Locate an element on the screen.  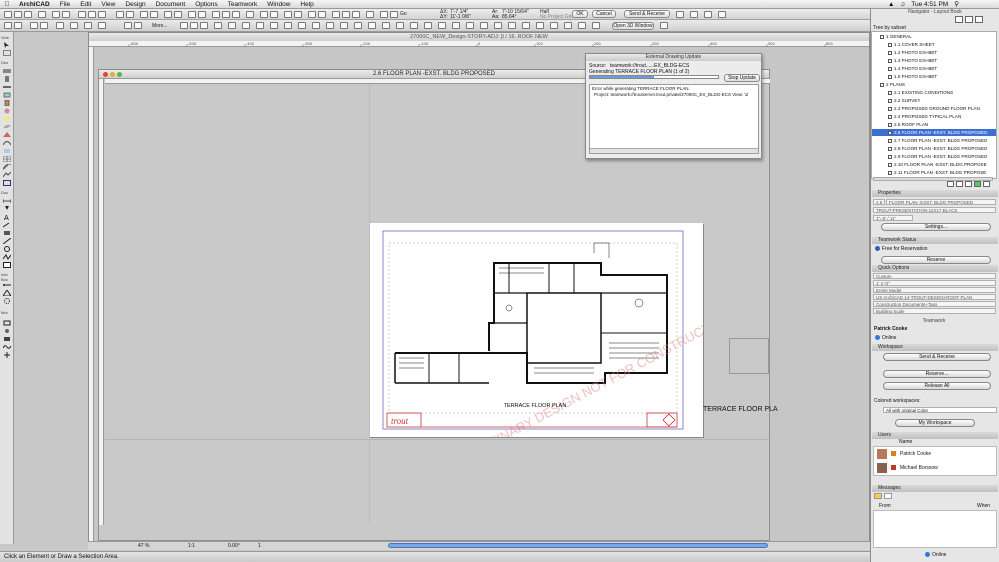
magic-wand-icon is located at coordinates (144, 14).